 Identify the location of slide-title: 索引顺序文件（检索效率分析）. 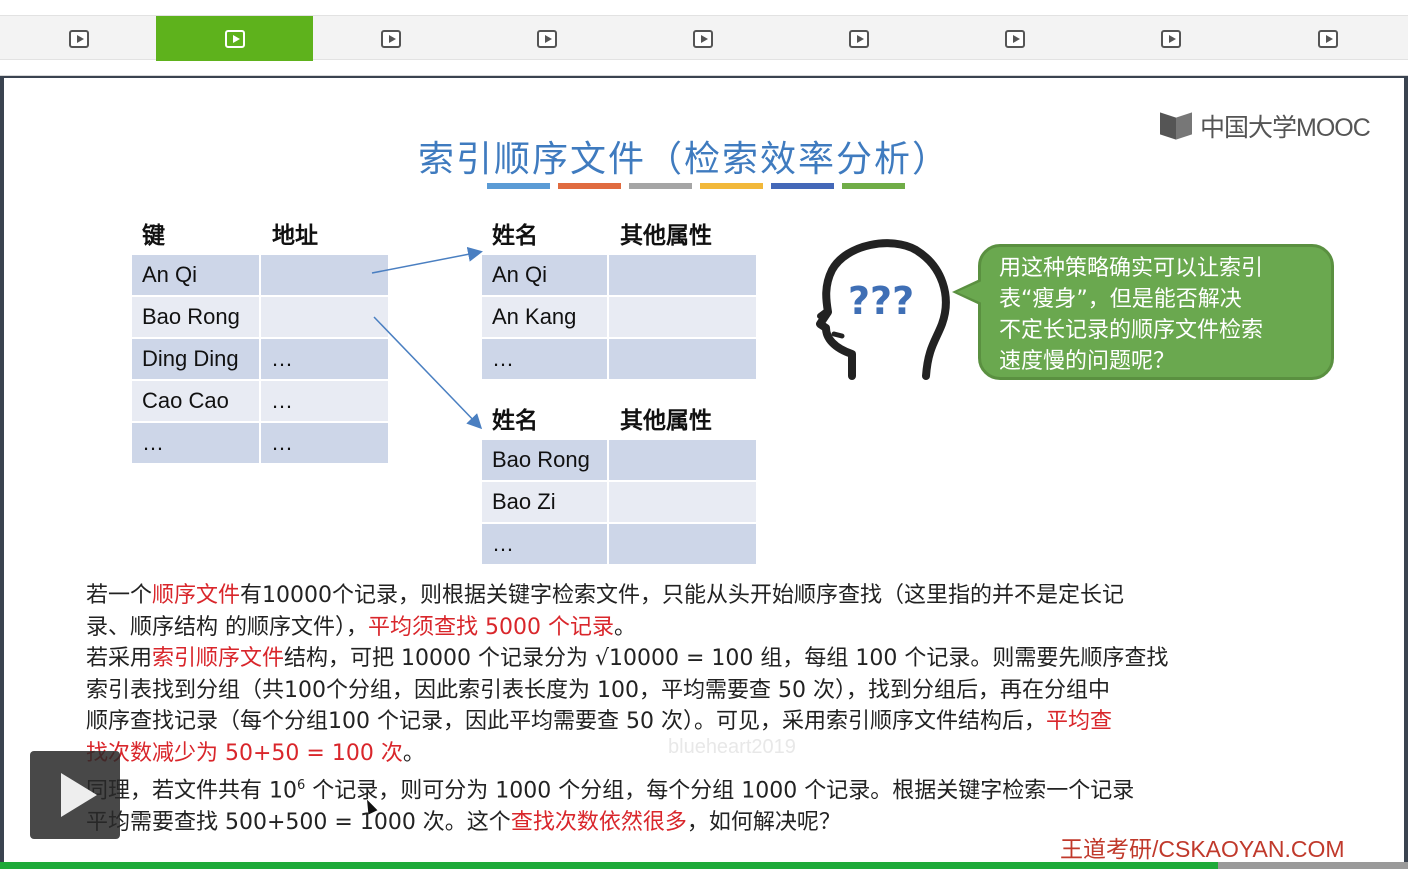
(683, 159).